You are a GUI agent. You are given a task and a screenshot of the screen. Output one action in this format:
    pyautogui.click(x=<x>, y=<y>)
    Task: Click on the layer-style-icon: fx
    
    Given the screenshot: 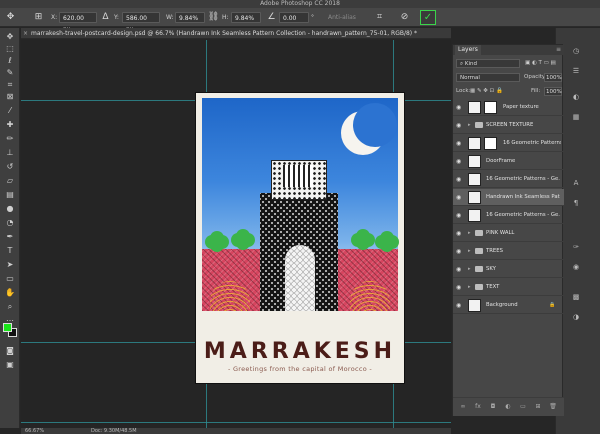 What is the action you would take?
    pyautogui.click(x=478, y=407)
    